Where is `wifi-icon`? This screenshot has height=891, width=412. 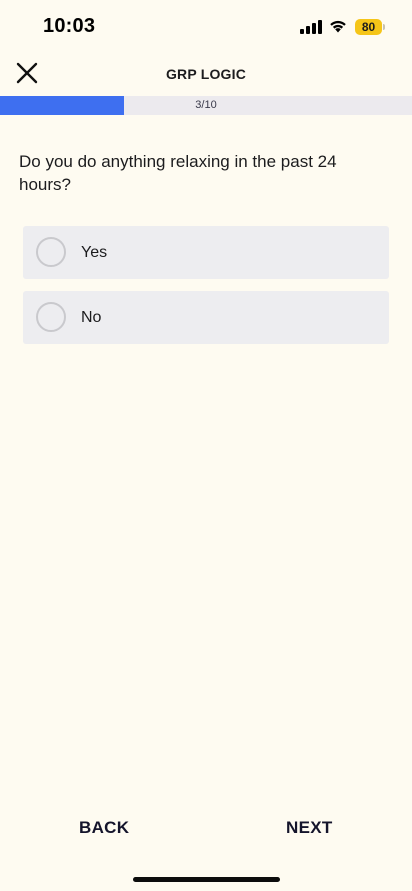
wifi-icon is located at coordinates (338, 26).